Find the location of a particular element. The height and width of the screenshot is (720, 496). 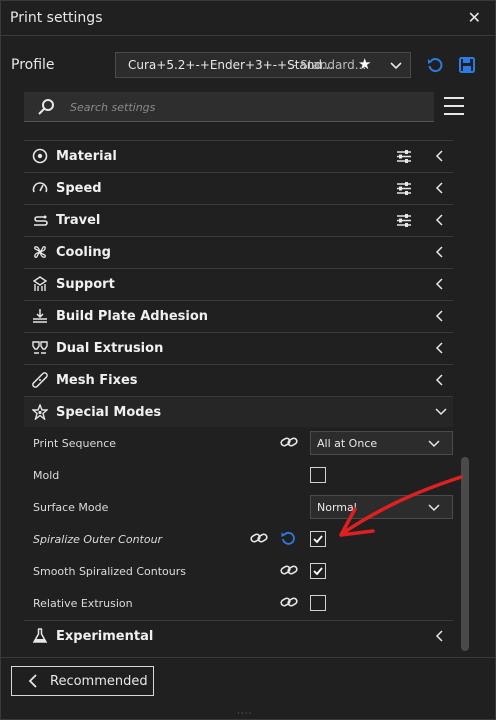

setting-label-smooth-spiralized: Smooth Spiralized Contours is located at coordinates (110, 571).